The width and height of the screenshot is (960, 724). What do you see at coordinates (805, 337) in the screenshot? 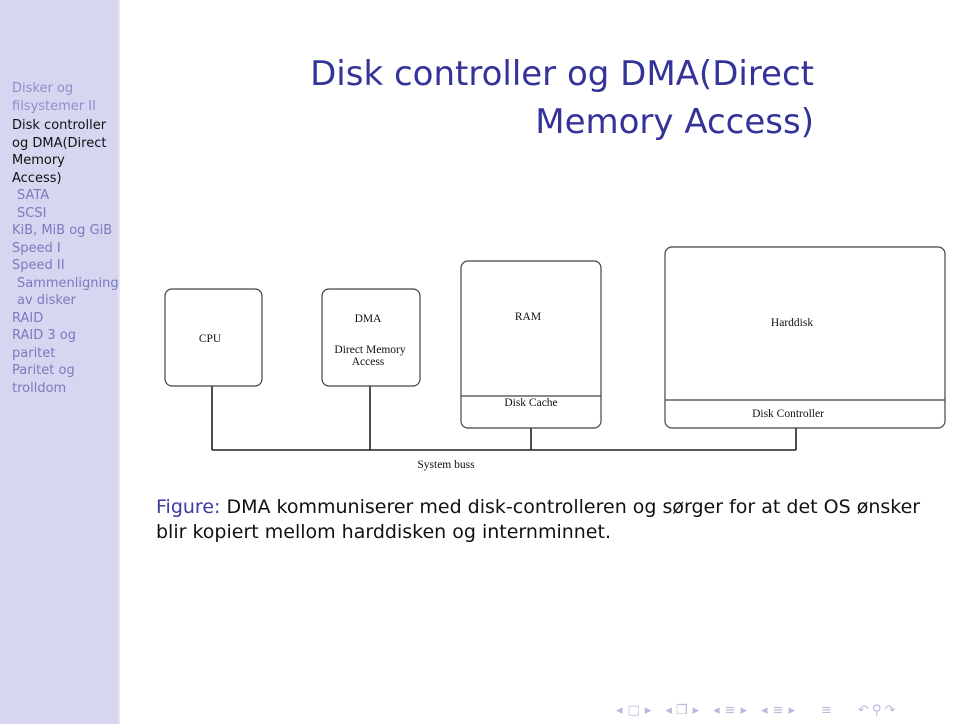
I see `harddisk-box` at bounding box center [805, 337].